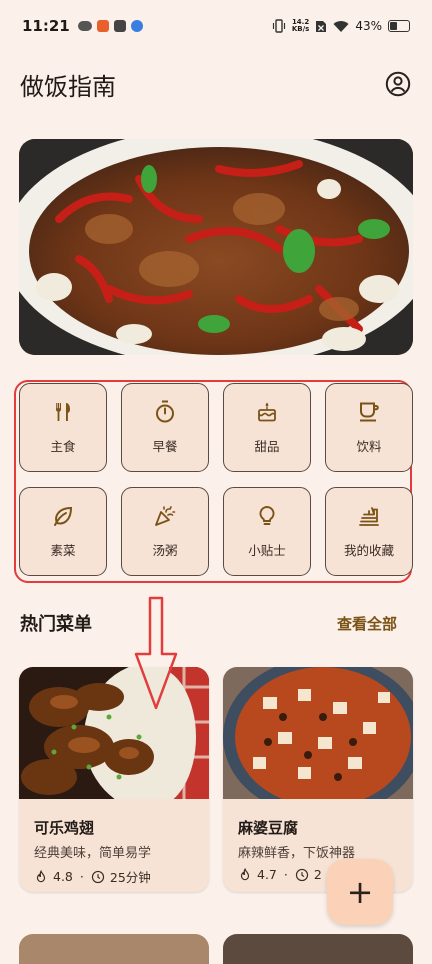 The height and width of the screenshot is (964, 432). Describe the element at coordinates (63, 550) in the screenshot. I see `category-label: 素菜` at that location.